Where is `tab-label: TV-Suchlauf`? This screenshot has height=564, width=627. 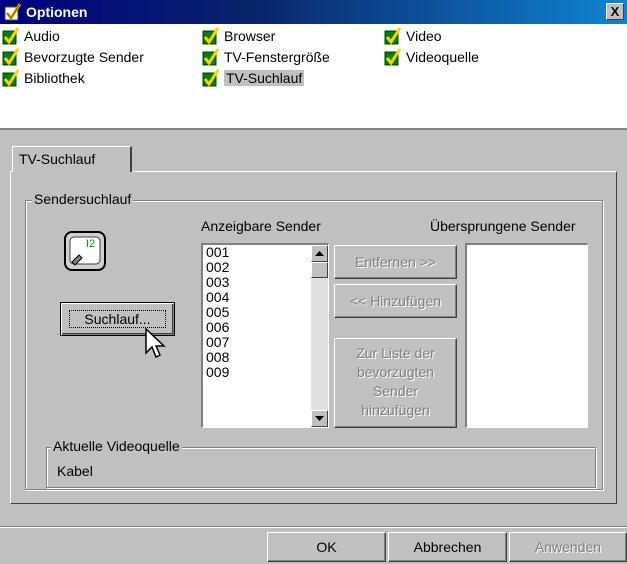
tab-label: TV-Suchlauf is located at coordinates (57, 159).